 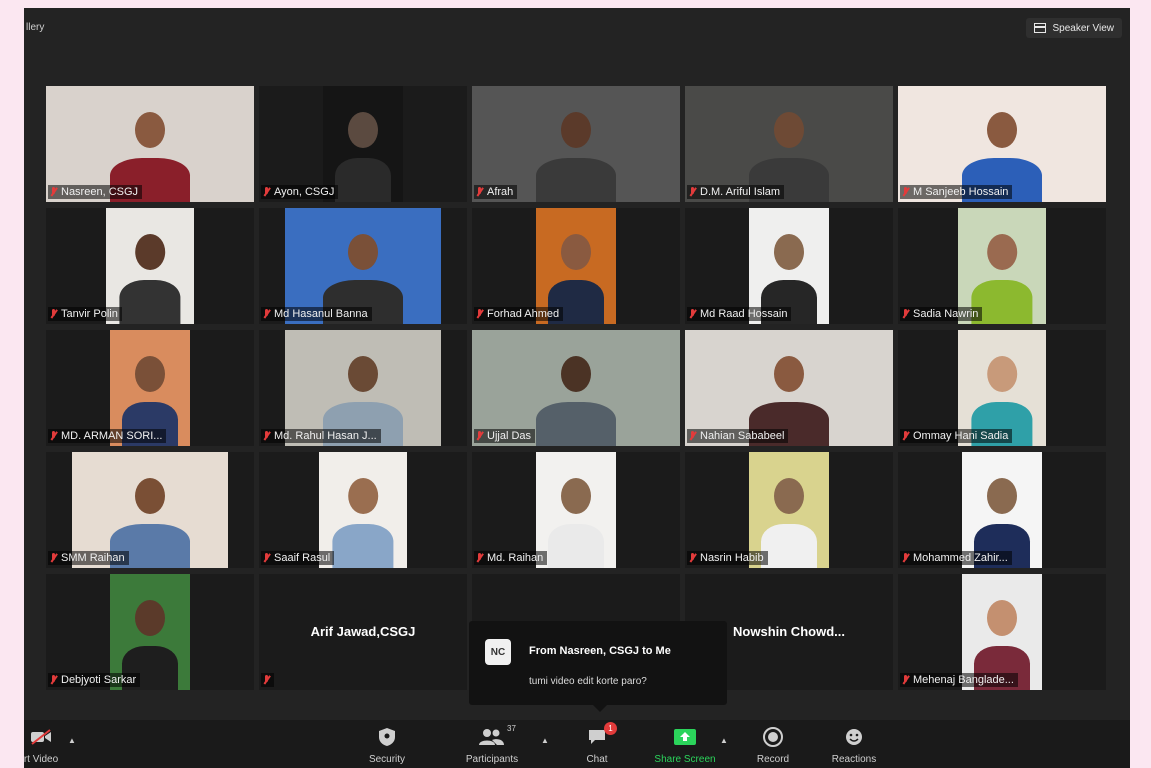 I want to click on participant-video, so click(x=576, y=510).